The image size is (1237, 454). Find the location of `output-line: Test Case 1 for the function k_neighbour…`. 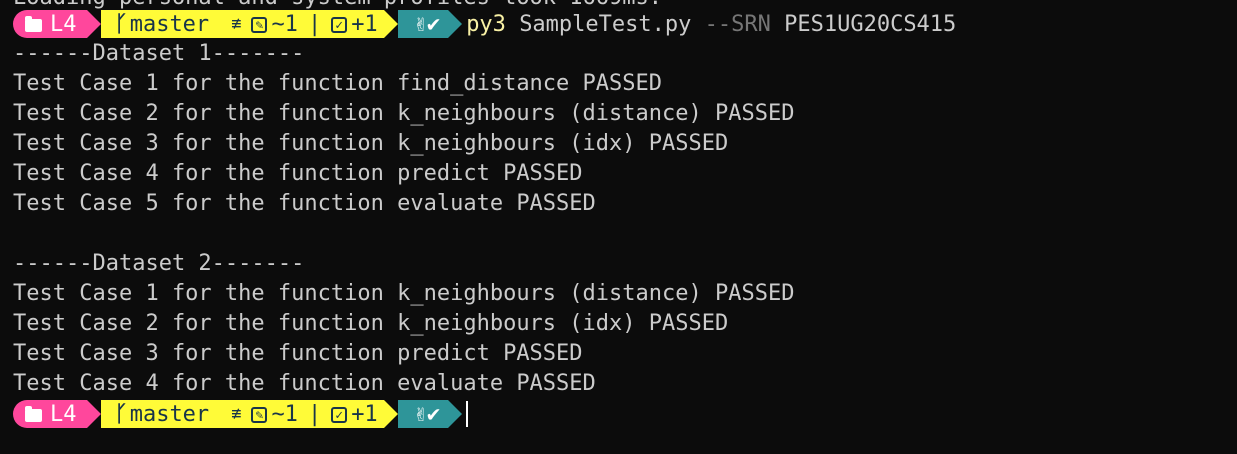

output-line: Test Case 1 for the function k_neighbour… is located at coordinates (404, 293).